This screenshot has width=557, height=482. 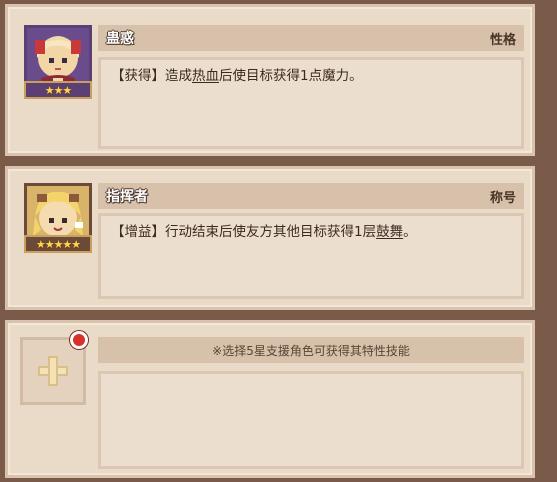 I want to click on star-icons: ★★★, so click(x=58, y=90).